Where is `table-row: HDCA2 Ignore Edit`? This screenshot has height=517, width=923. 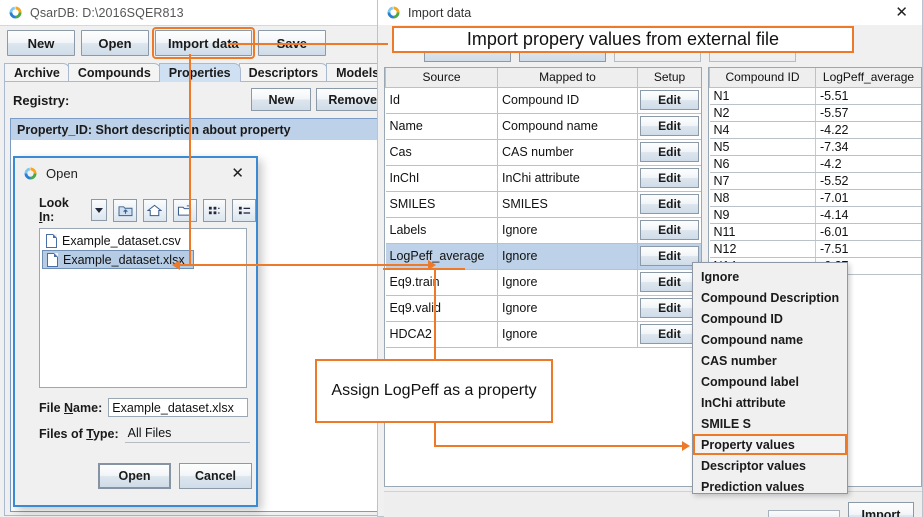
table-row: HDCA2 Ignore Edit is located at coordinates (543, 334).